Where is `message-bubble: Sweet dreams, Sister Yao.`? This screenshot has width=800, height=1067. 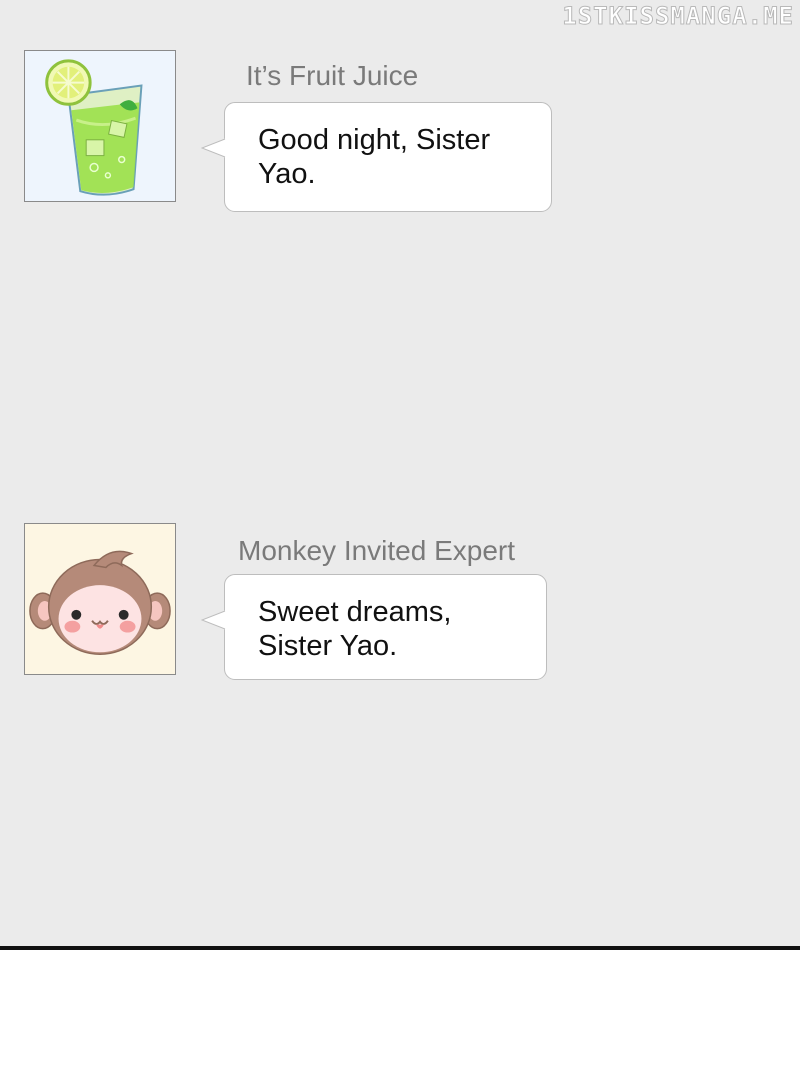 message-bubble: Sweet dreams, Sister Yao. is located at coordinates (374, 627).